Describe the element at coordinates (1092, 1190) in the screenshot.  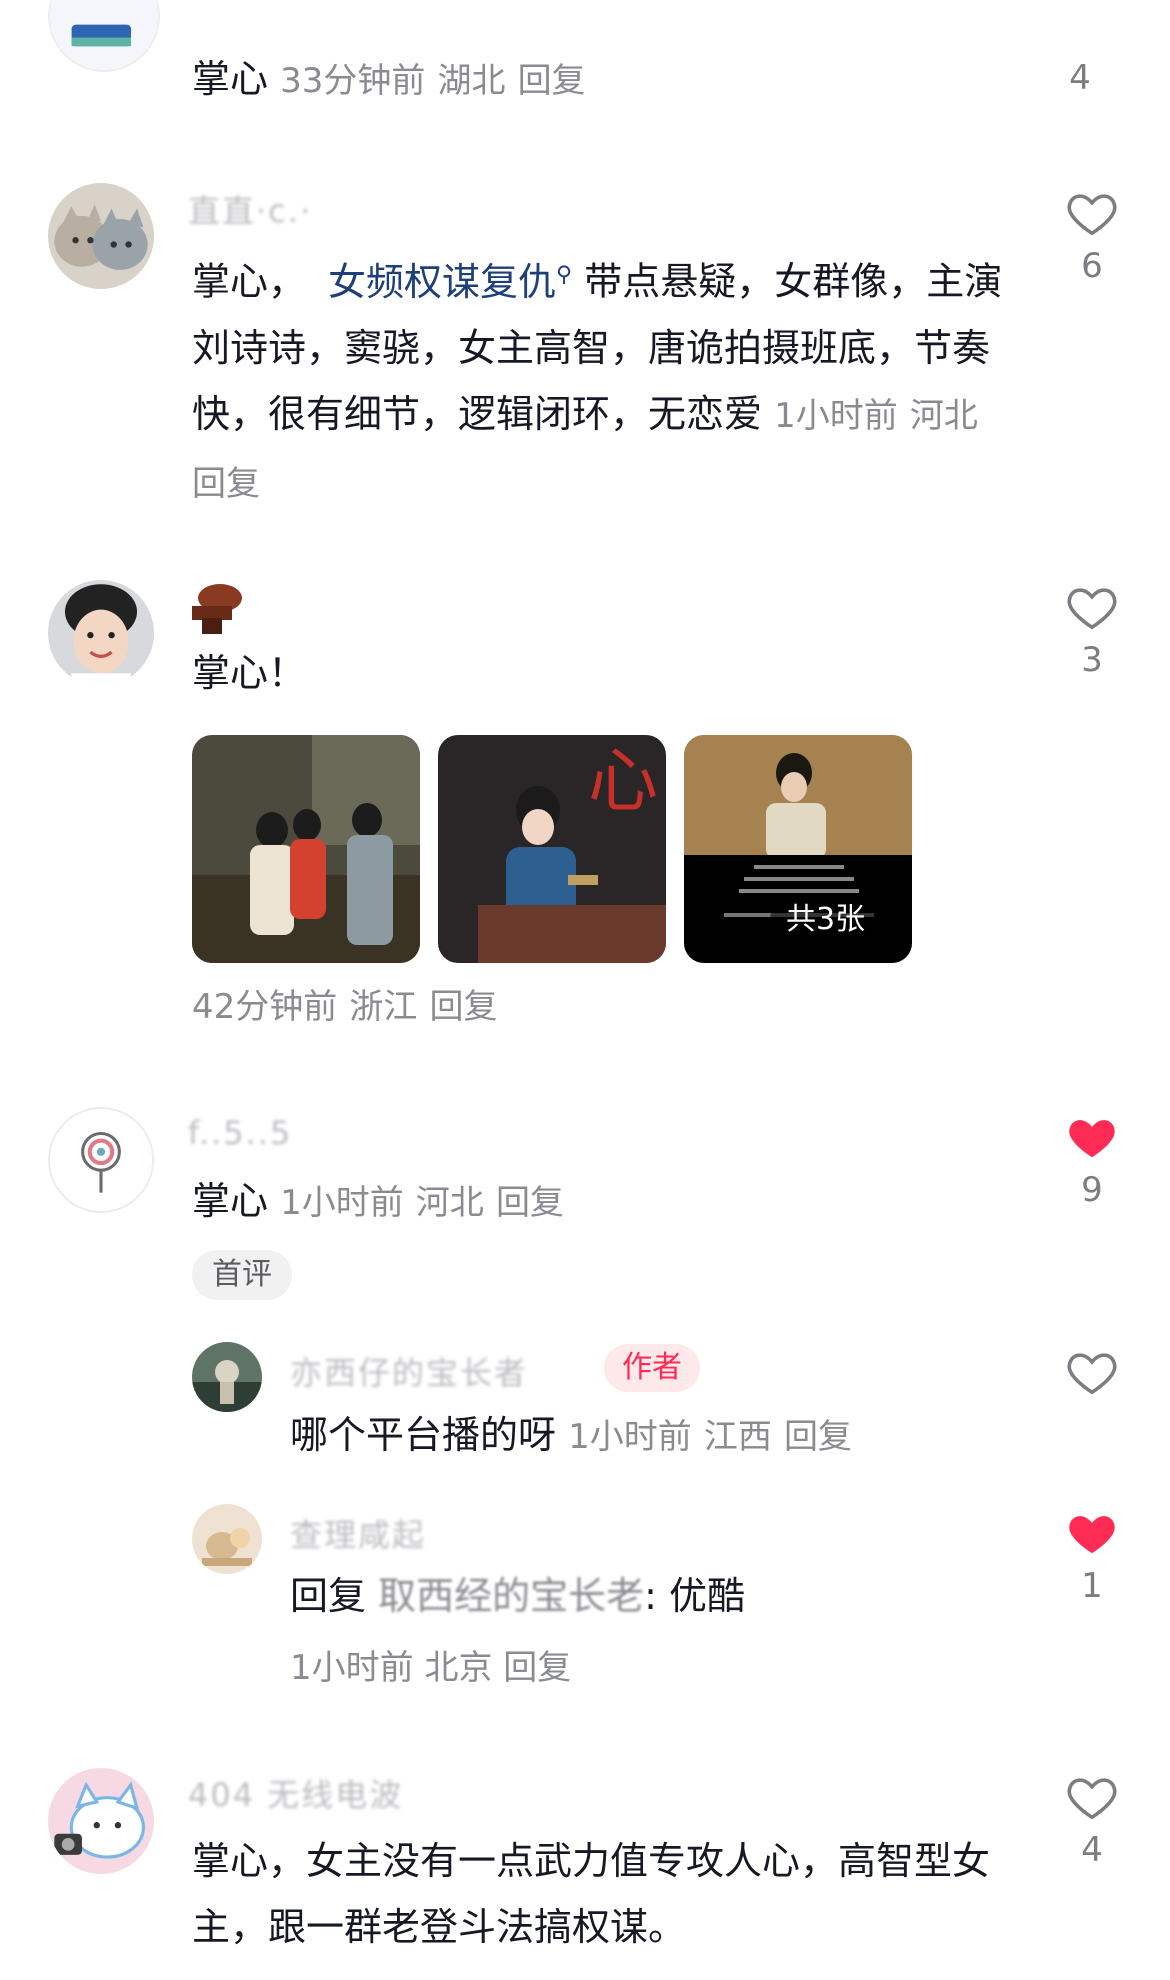
I see `like-count: 9` at that location.